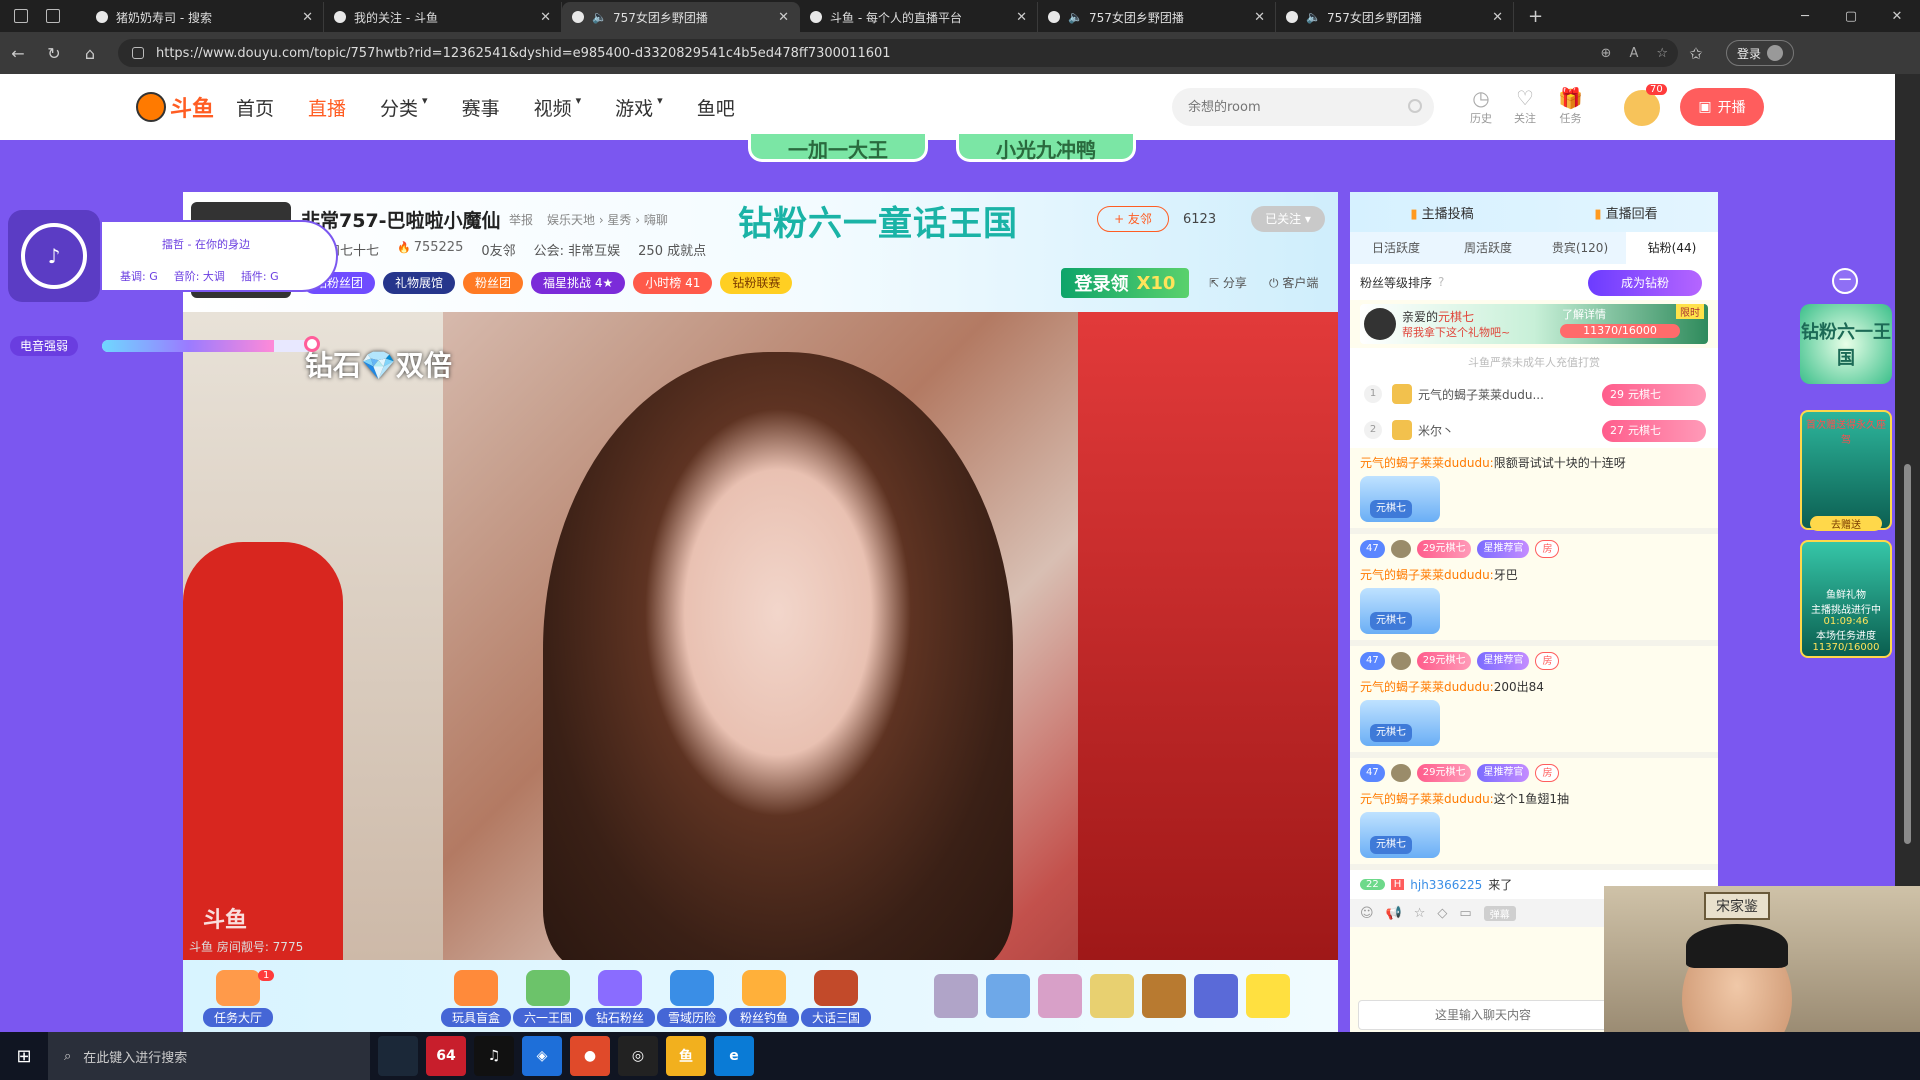 The height and width of the screenshot is (1080, 1920). Describe the element at coordinates (1046, 148) in the screenshot. I see `top-banner-2: 小光九冲鸭` at that location.